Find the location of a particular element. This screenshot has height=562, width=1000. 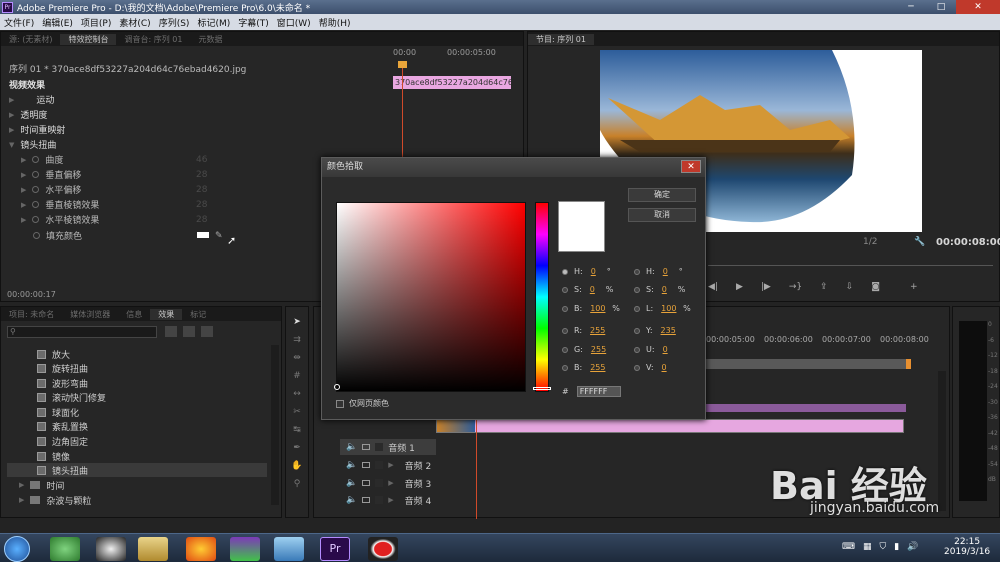

param-row-fill-color: 填充颜色 ✎ ➚ is located at coordinates (134, 237).